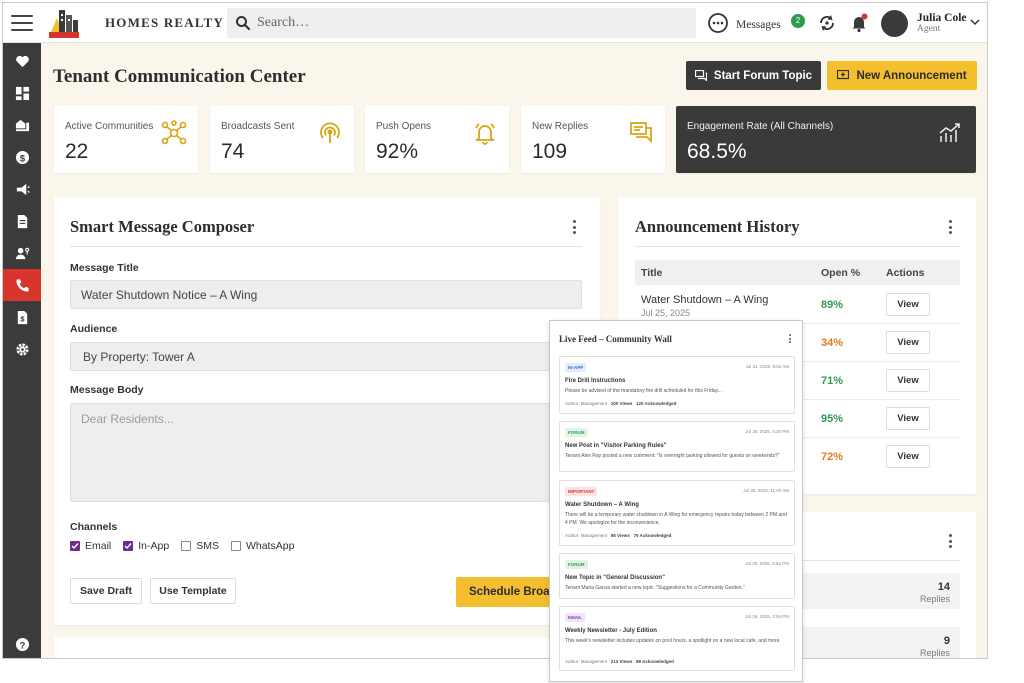  What do you see at coordinates (75, 546) in the screenshot?
I see `checkbox-checked` at bounding box center [75, 546].